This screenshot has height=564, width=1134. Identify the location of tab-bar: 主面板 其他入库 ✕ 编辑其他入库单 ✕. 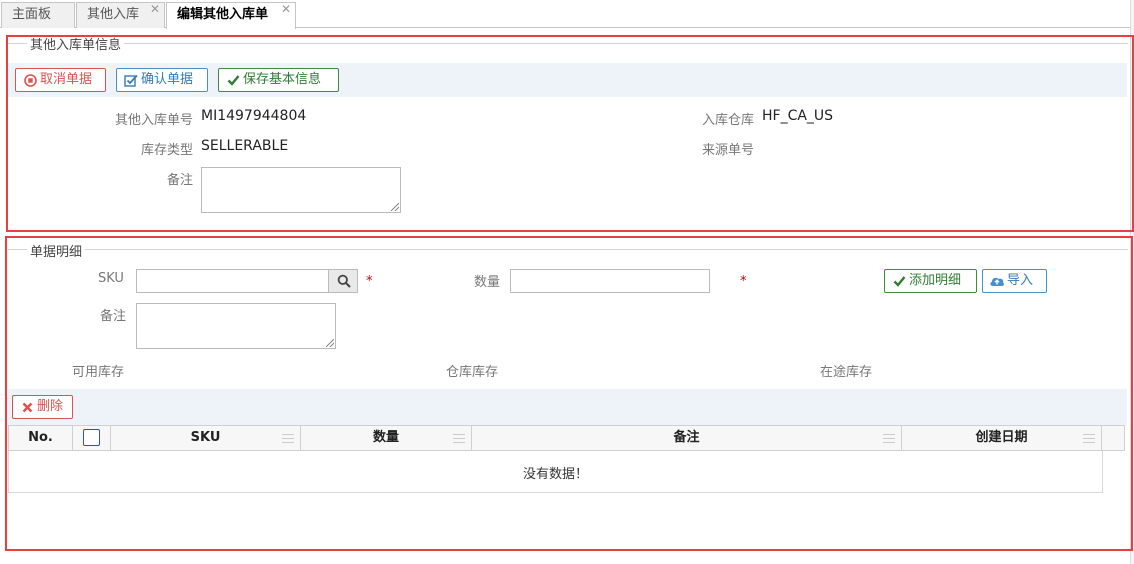
(567, 14).